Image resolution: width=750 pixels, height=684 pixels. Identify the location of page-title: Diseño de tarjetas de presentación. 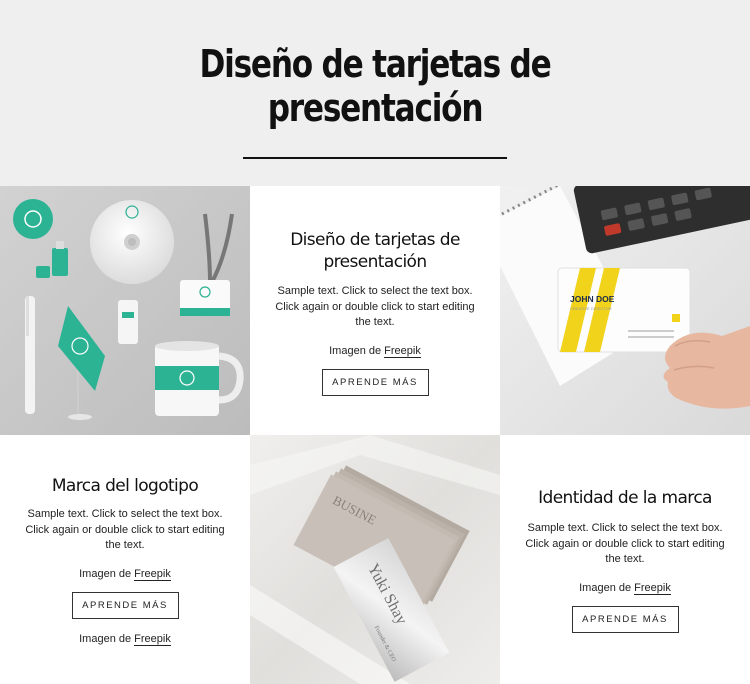
(375, 86).